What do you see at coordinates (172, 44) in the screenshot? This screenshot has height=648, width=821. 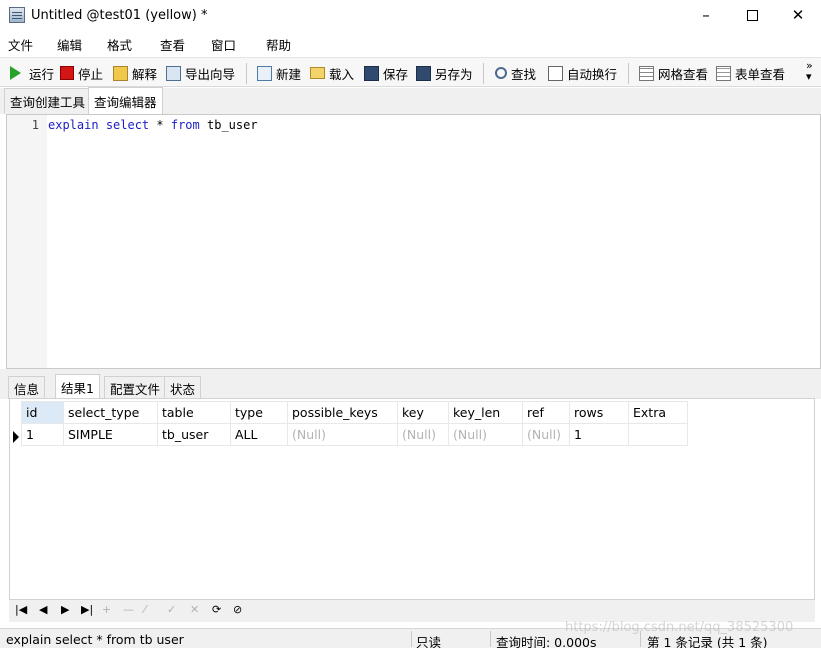 I see `menu-view: 查看` at bounding box center [172, 44].